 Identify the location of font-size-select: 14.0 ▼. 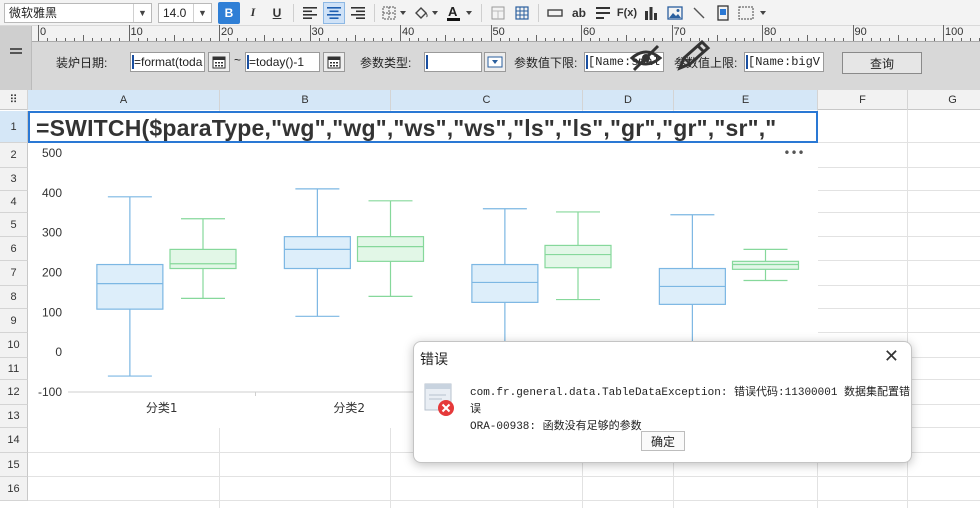
(185, 12).